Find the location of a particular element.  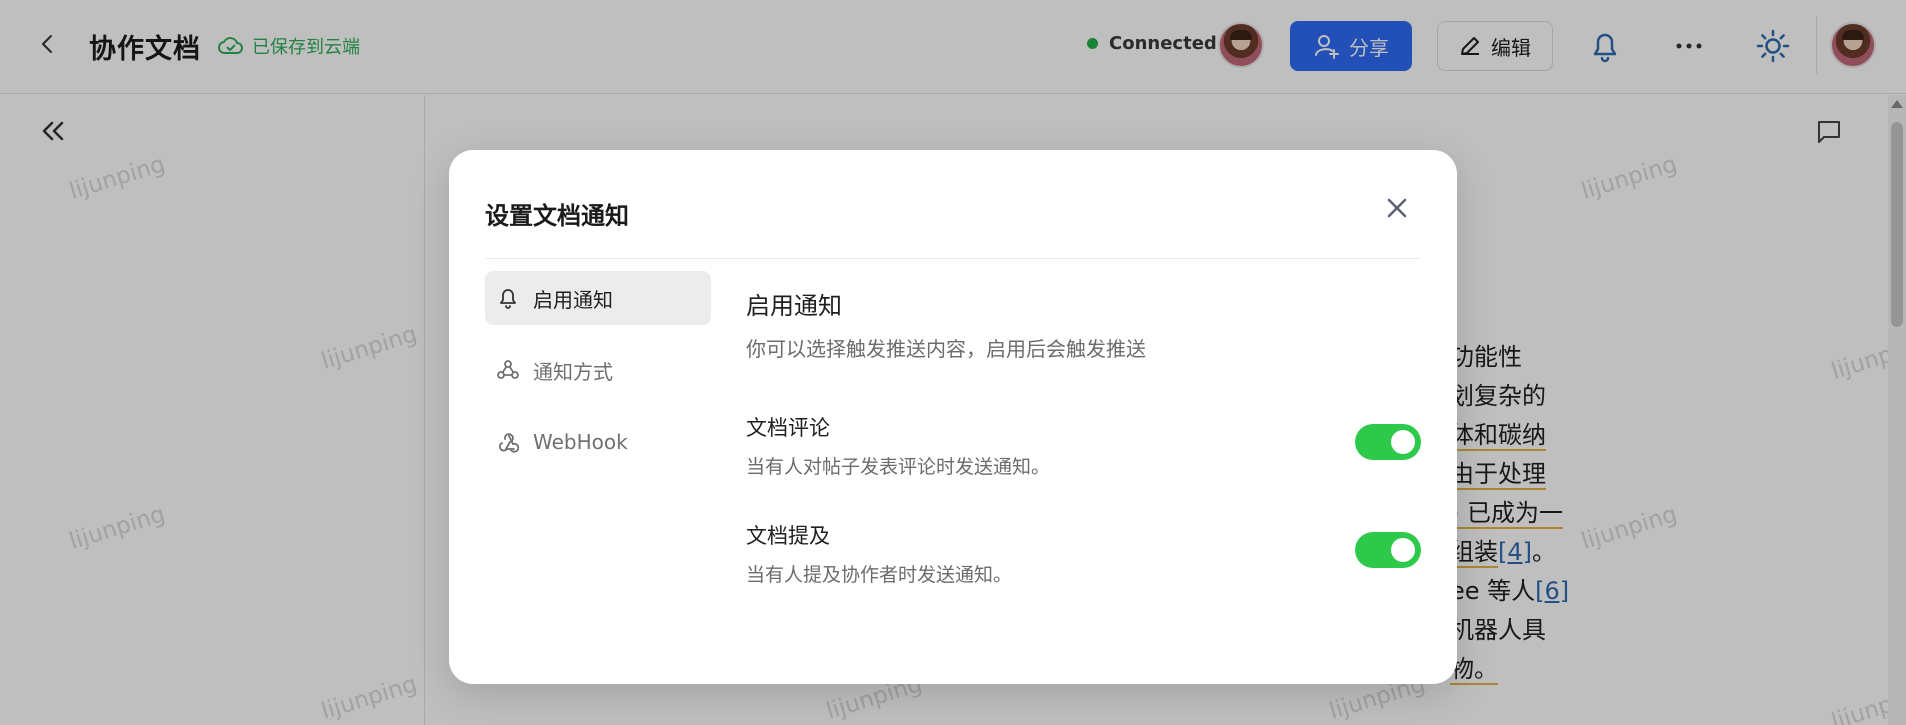

share-nodes-icon is located at coordinates (508, 370).